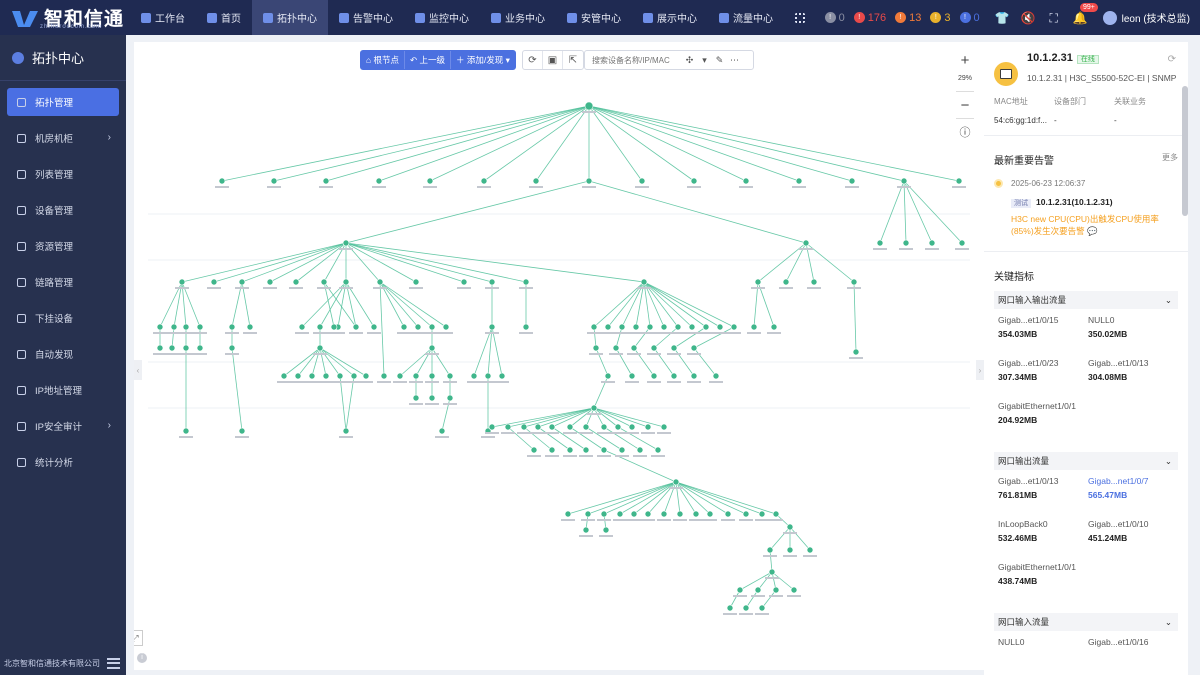  What do you see at coordinates (163, 17) in the screenshot?
I see `nav-item-0: 工作台` at bounding box center [163, 17].